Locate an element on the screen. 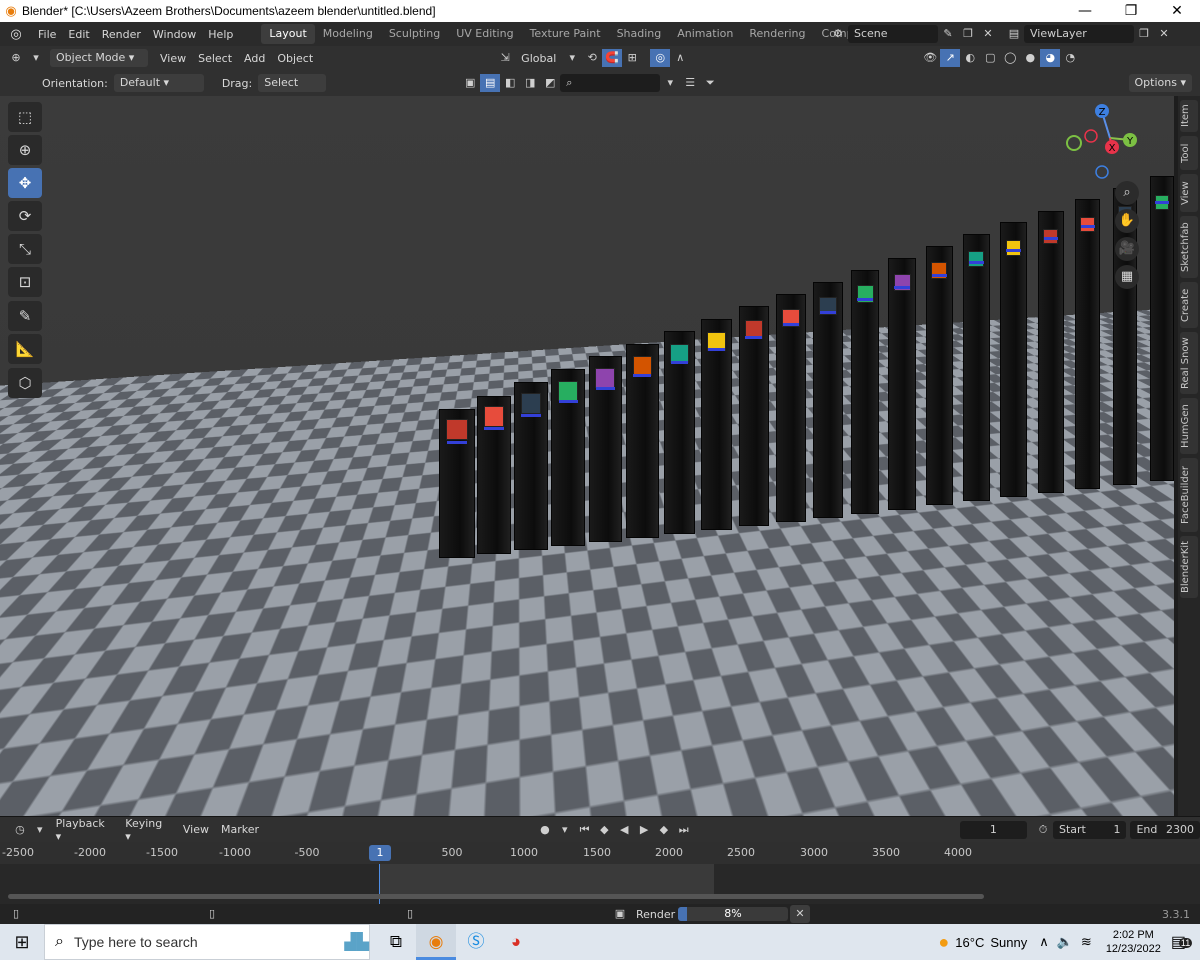 The image size is (1200, 960). blender-taskbar-icon: ◉ is located at coordinates (436, 942).